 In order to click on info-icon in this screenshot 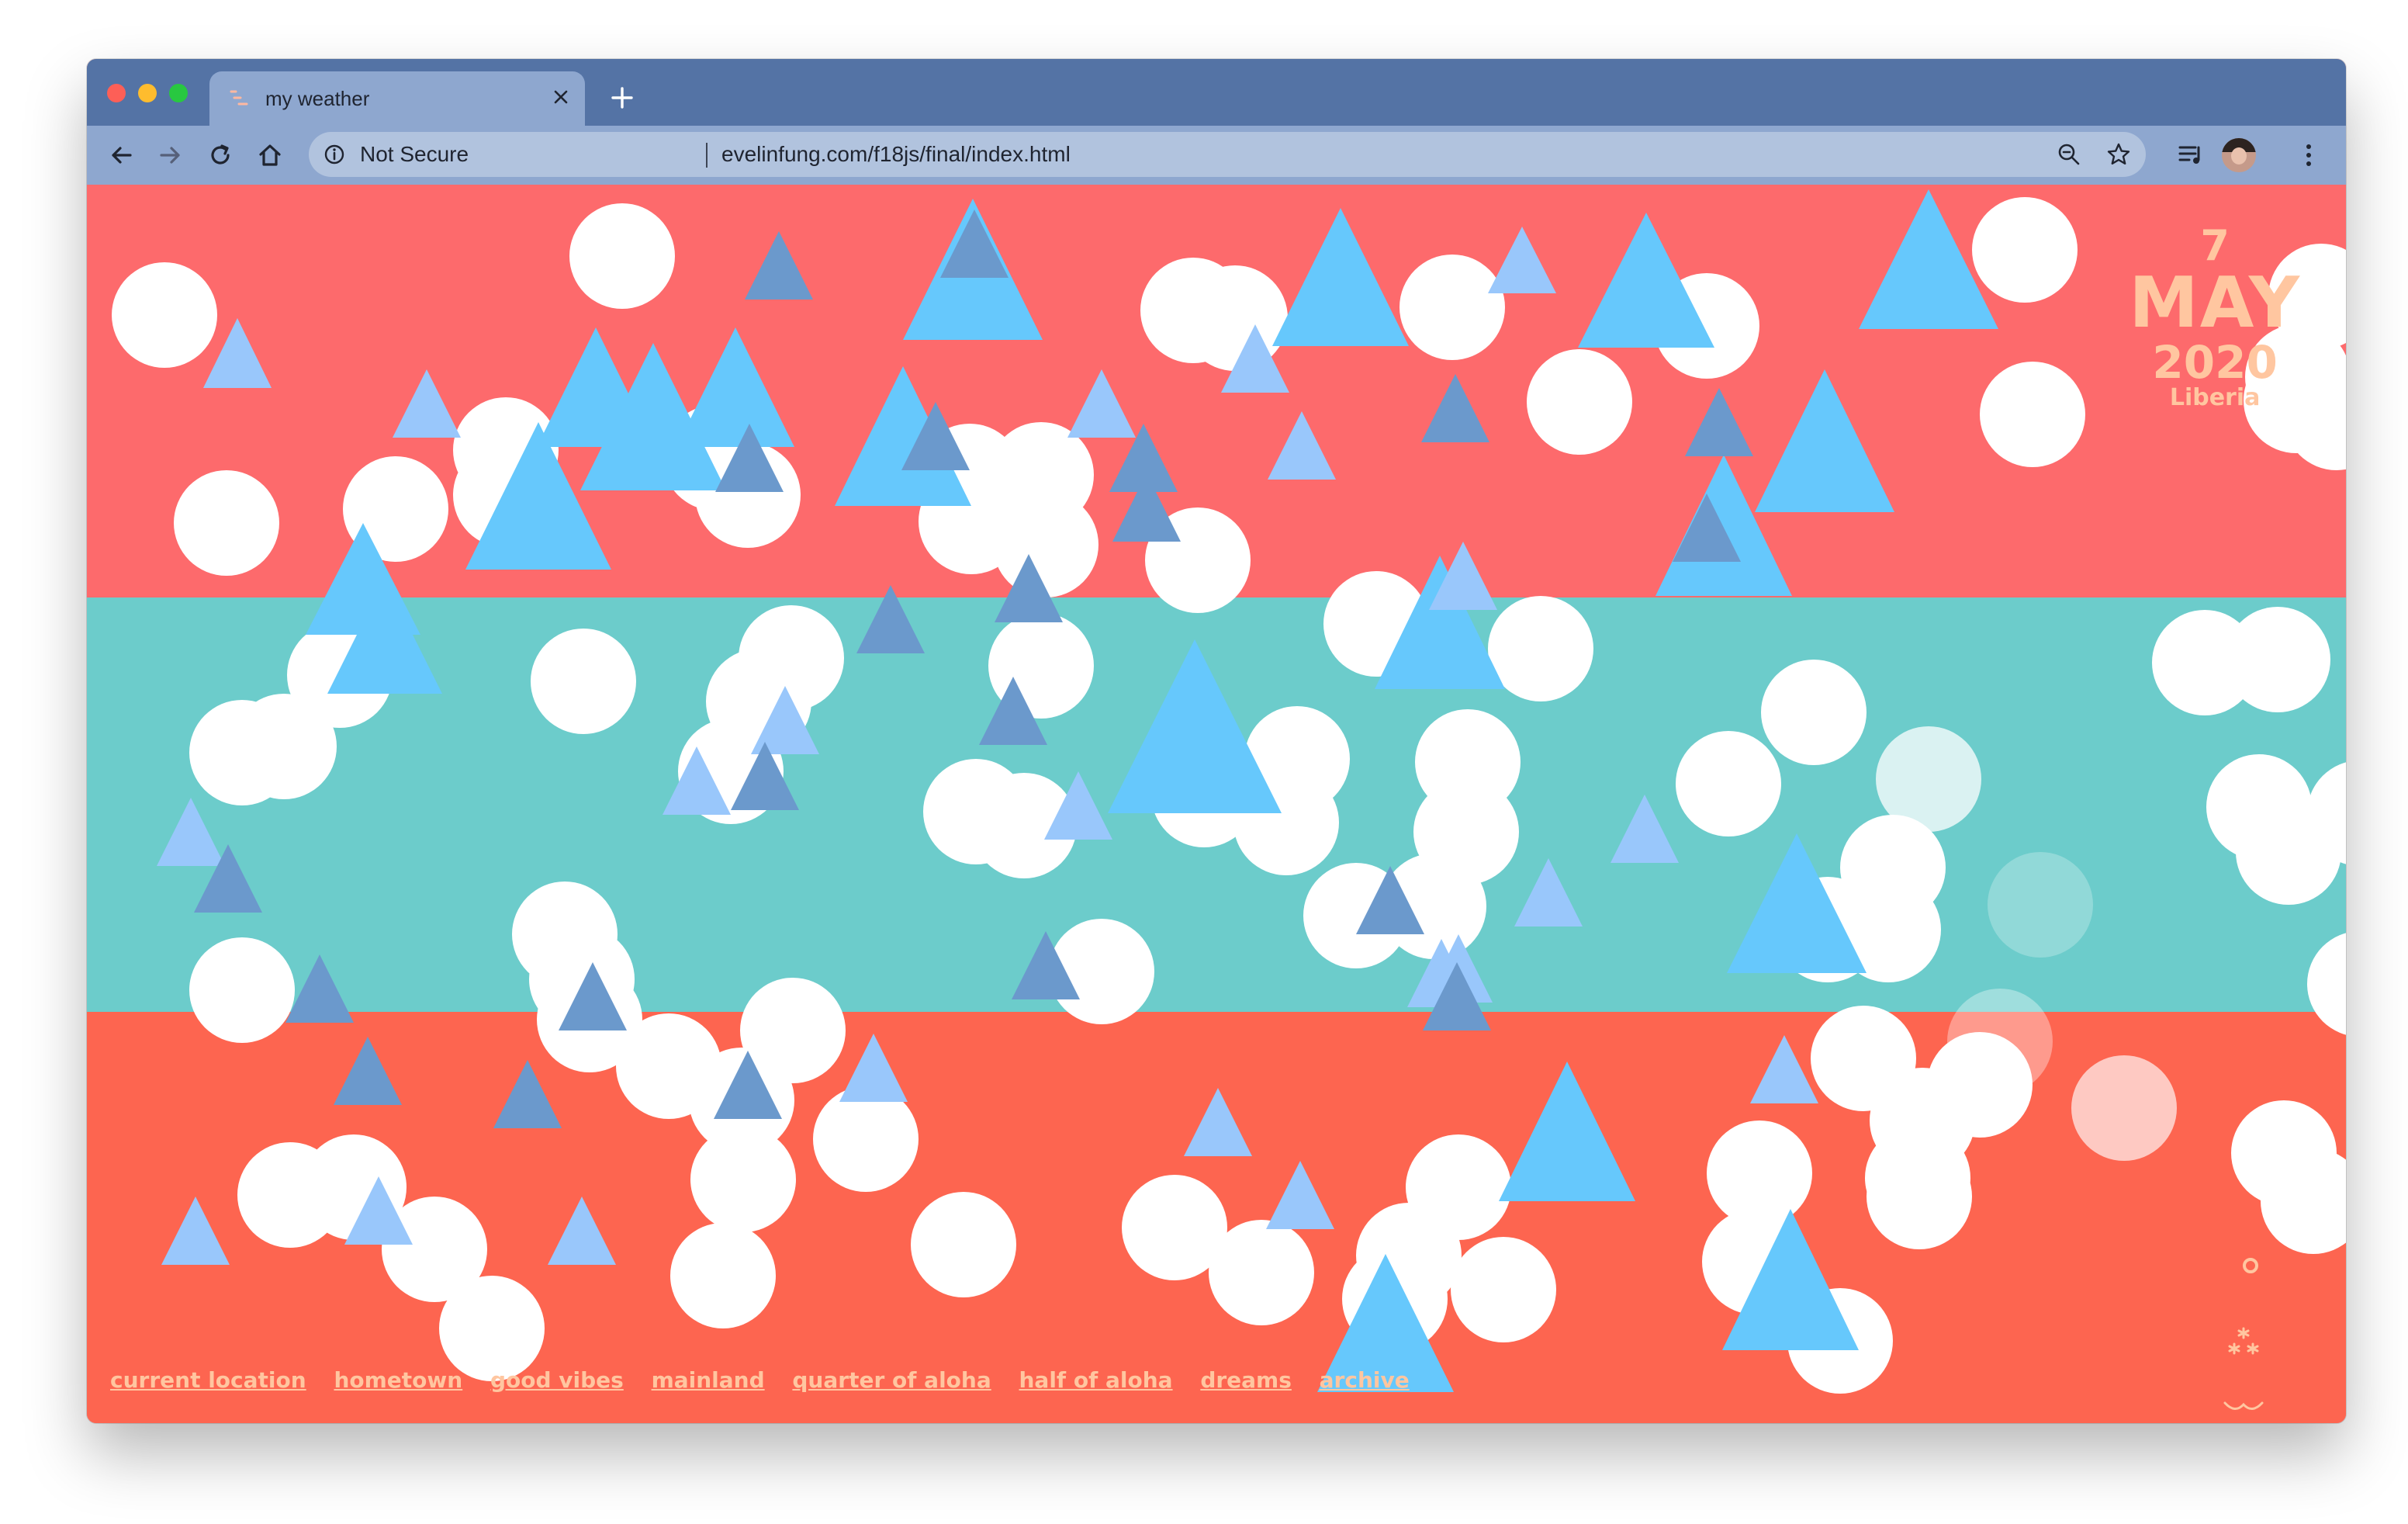, I will do `click(334, 154)`.